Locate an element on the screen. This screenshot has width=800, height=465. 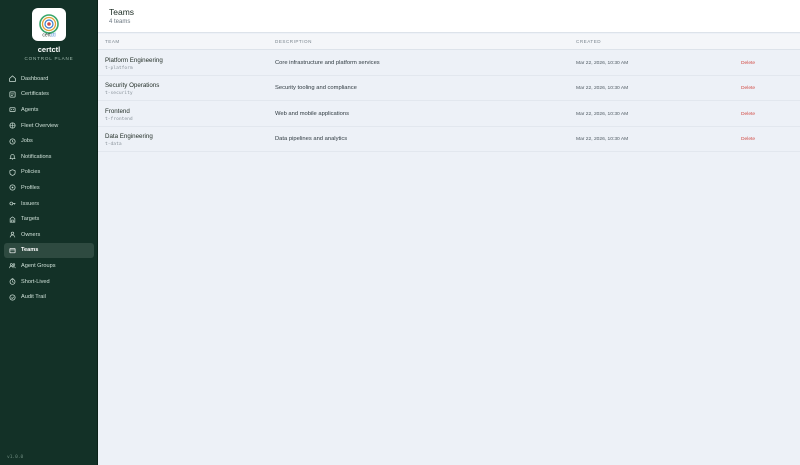
logo: certctl is located at coordinates (49, 24).